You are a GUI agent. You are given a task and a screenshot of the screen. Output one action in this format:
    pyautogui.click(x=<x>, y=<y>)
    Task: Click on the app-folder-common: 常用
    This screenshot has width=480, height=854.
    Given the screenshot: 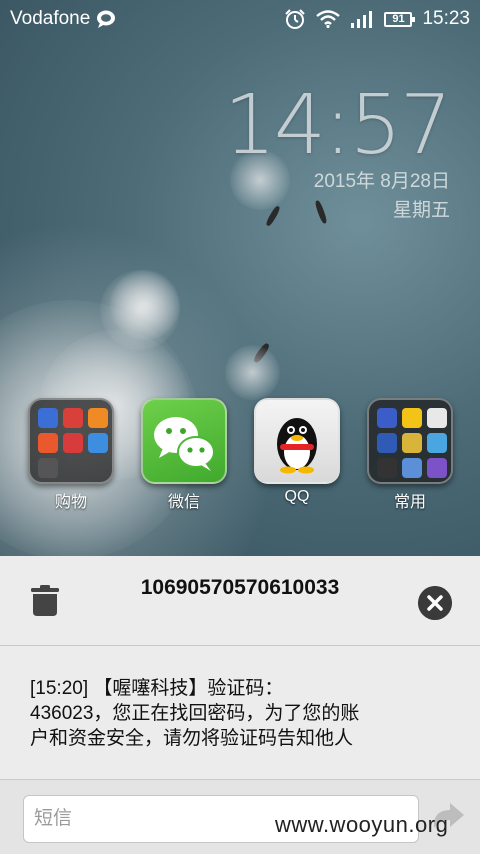 What is the action you would take?
    pyautogui.click(x=410, y=455)
    